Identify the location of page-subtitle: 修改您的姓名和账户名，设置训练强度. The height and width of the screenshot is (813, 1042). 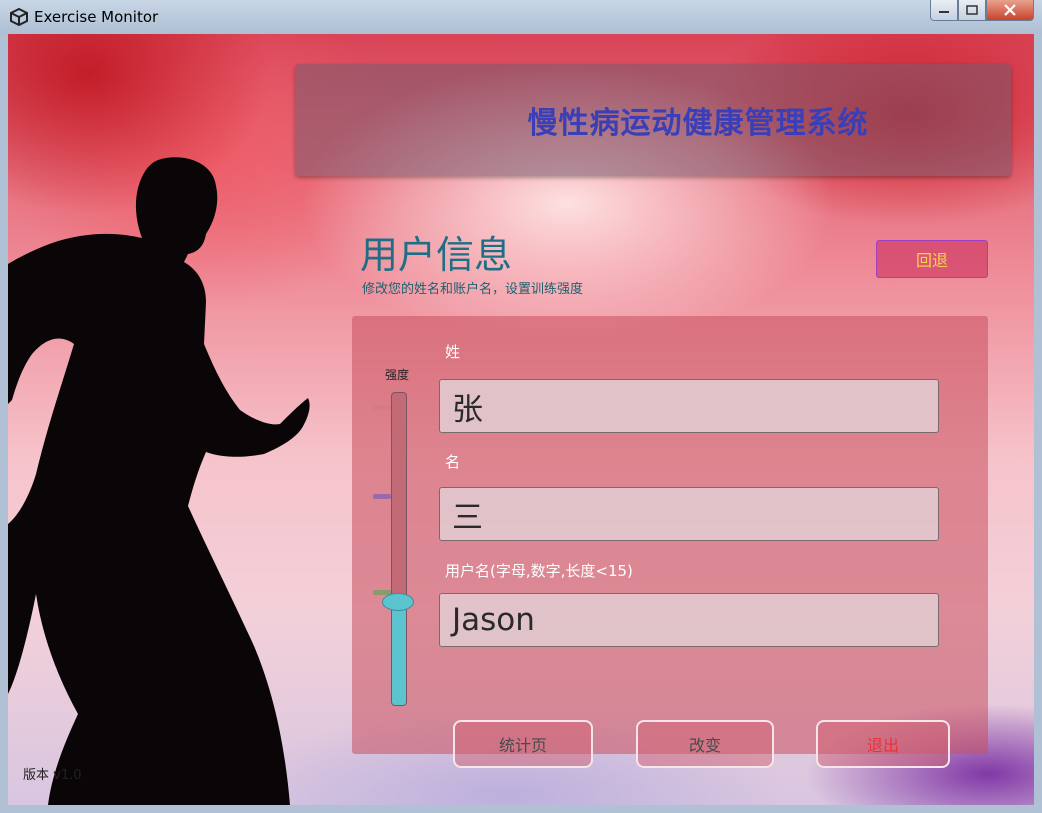
(473, 289).